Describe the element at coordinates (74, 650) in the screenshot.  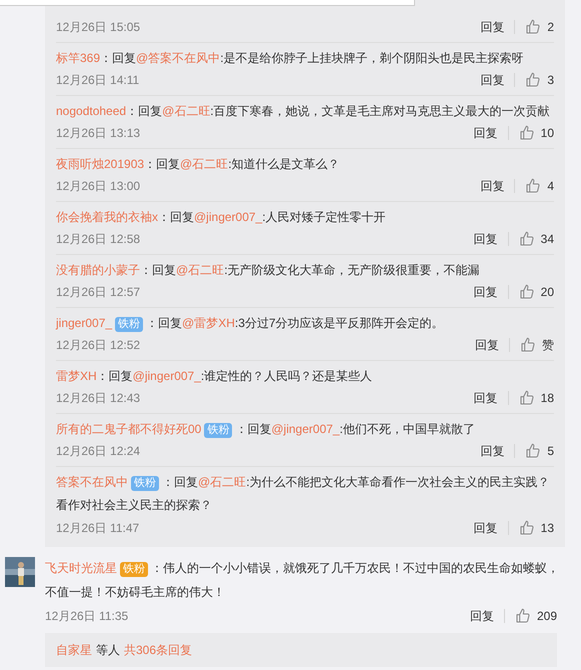
I see `user-name-link: 自家星` at that location.